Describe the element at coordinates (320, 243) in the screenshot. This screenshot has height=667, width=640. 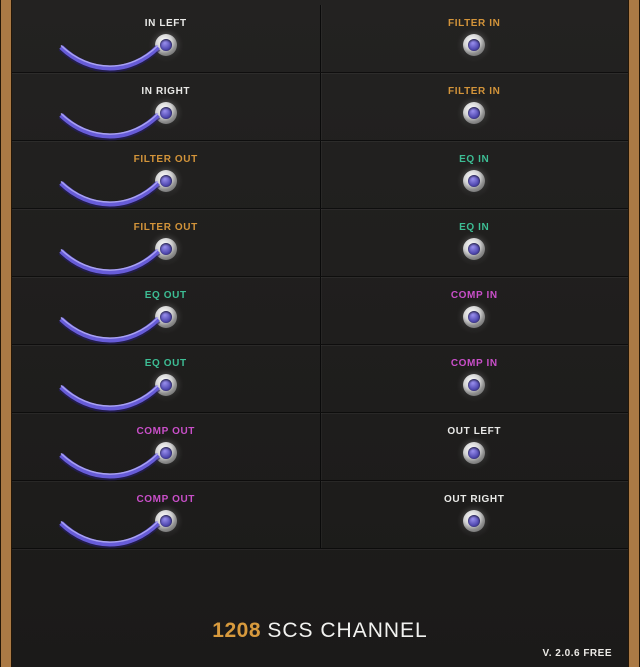
I see `patch-row-4: FILTER OUT EQ IN` at that location.